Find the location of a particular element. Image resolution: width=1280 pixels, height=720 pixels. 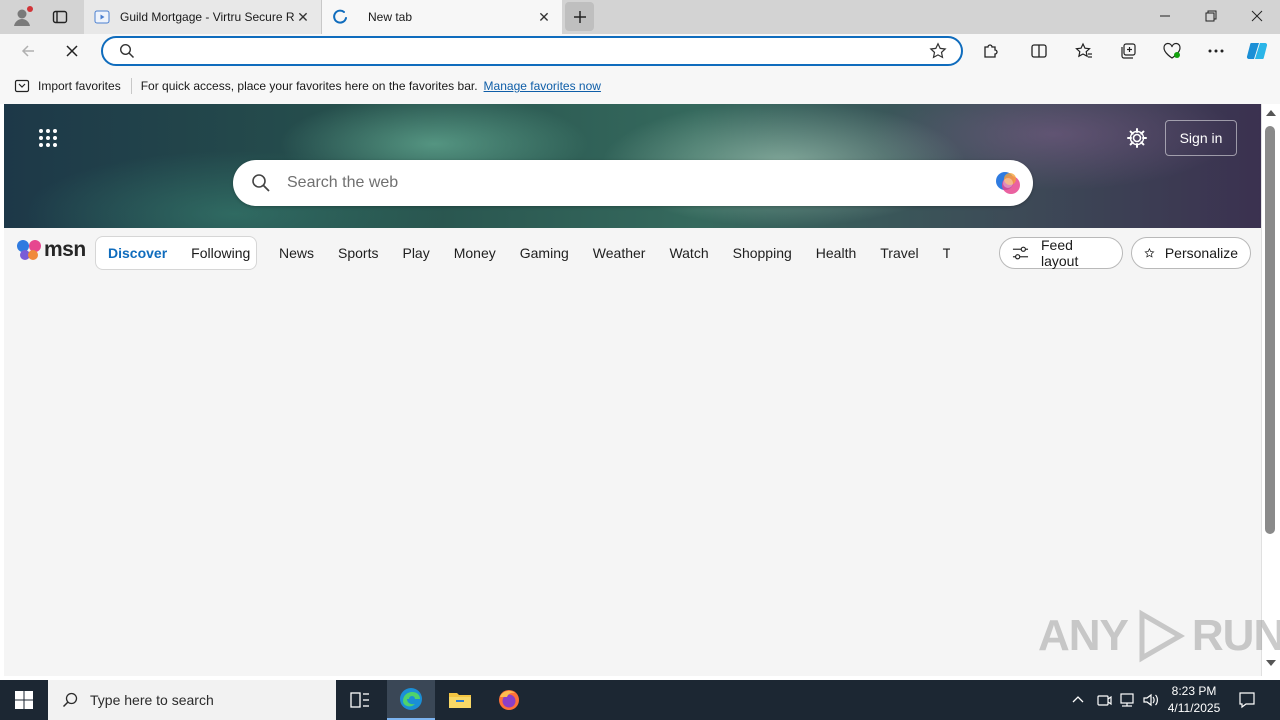

play-logo-icon is located at coordinates (1162, 636).